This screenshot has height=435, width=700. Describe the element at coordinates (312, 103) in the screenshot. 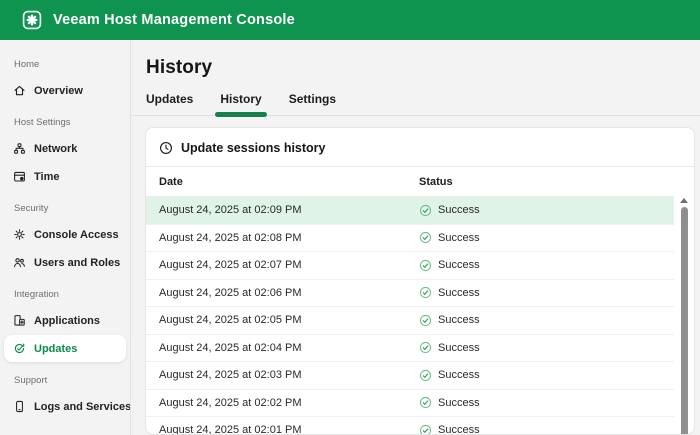

I see `tab-settings: Settings` at that location.